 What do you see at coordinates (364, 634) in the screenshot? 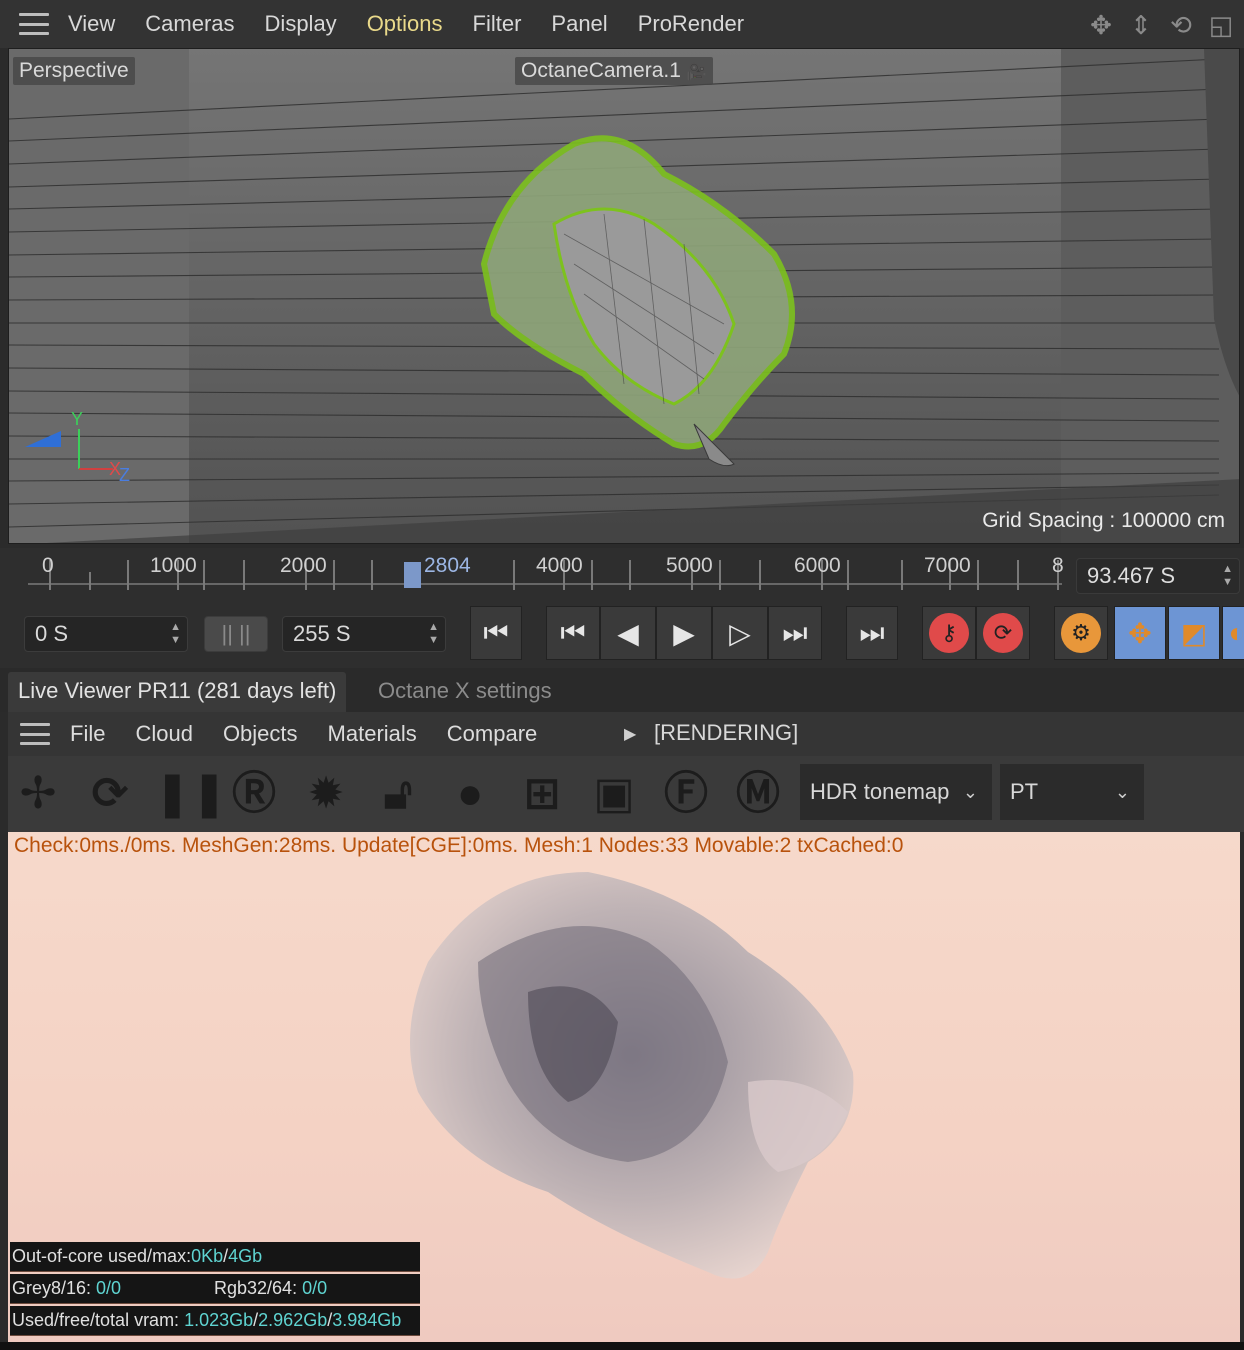
I see `end-time-field: 255 S ▲ ▼` at bounding box center [364, 634].